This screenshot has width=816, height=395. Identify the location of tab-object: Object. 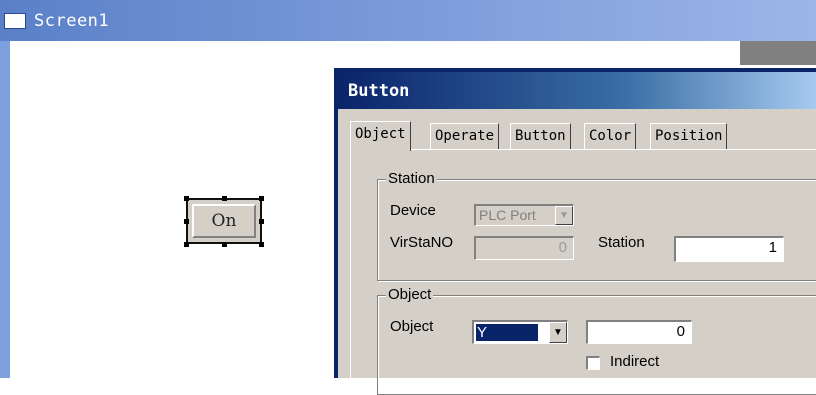
(380, 136).